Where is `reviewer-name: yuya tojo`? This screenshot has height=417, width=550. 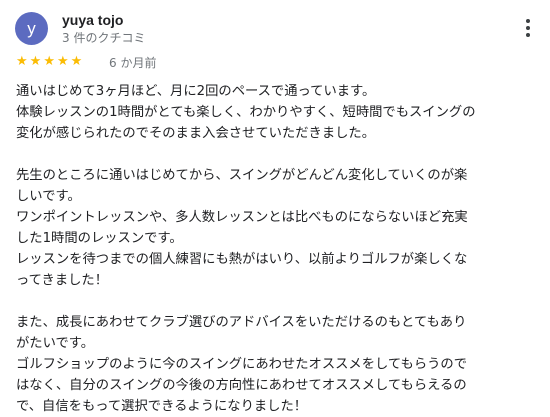 reviewer-name: yuya tojo is located at coordinates (92, 20).